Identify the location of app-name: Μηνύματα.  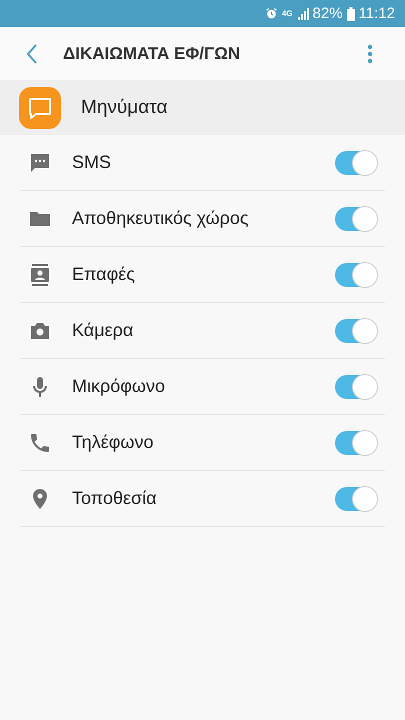
(124, 107).